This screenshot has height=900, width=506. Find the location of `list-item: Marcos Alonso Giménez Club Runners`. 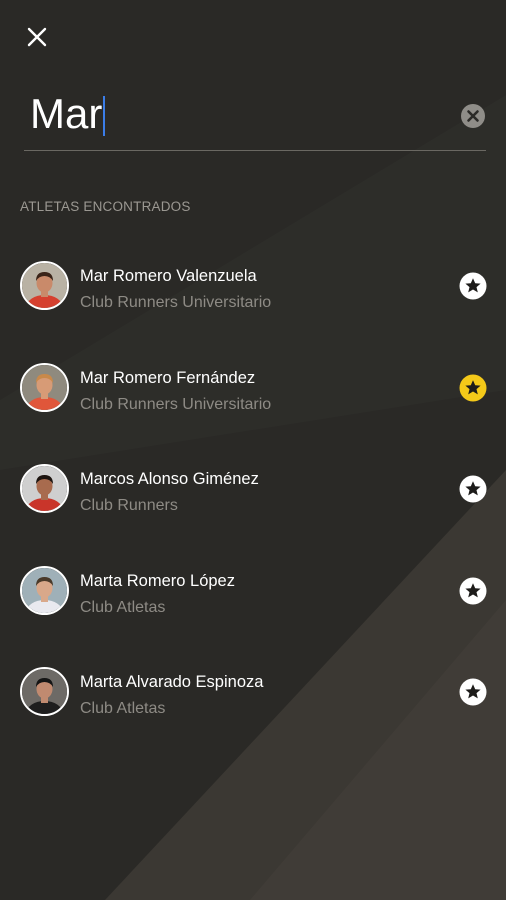

list-item: Marcos Alonso Giménez Club Runners is located at coordinates (253, 489).